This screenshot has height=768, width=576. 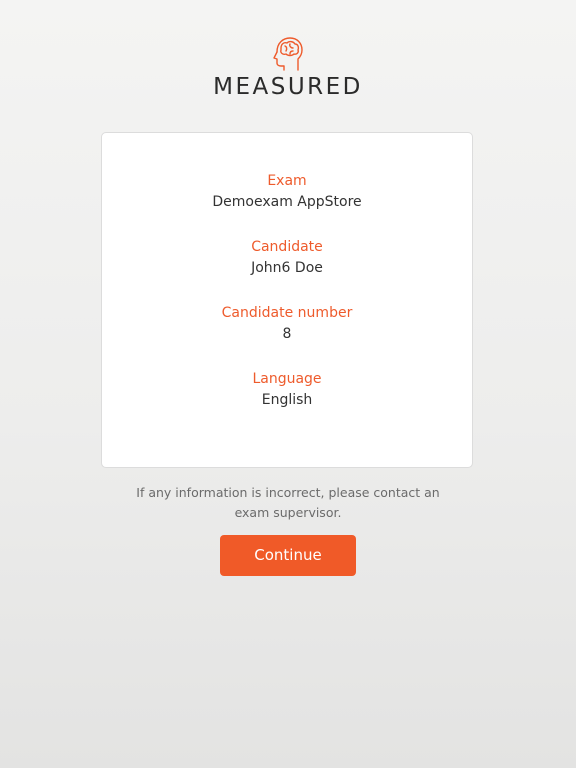 I want to click on exam-label: Exam, so click(x=287, y=181).